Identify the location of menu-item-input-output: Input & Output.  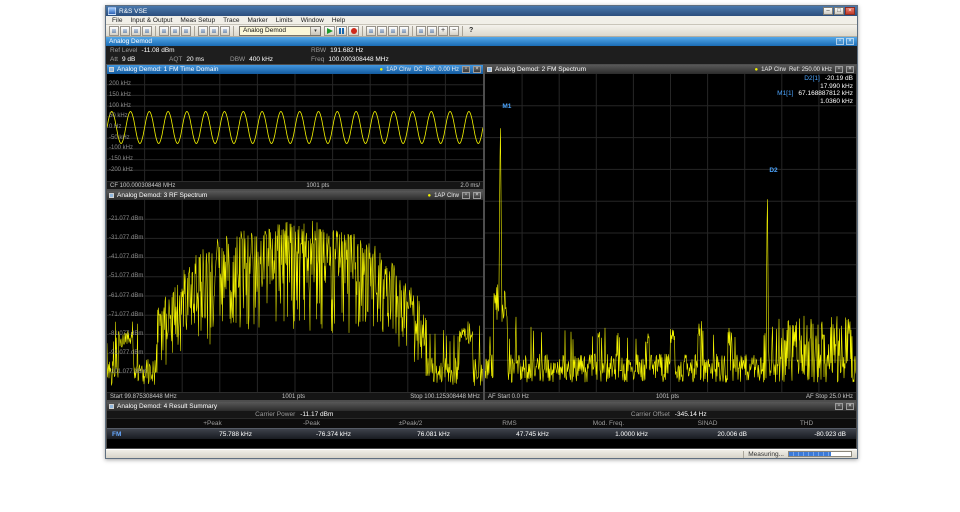
(151, 20).